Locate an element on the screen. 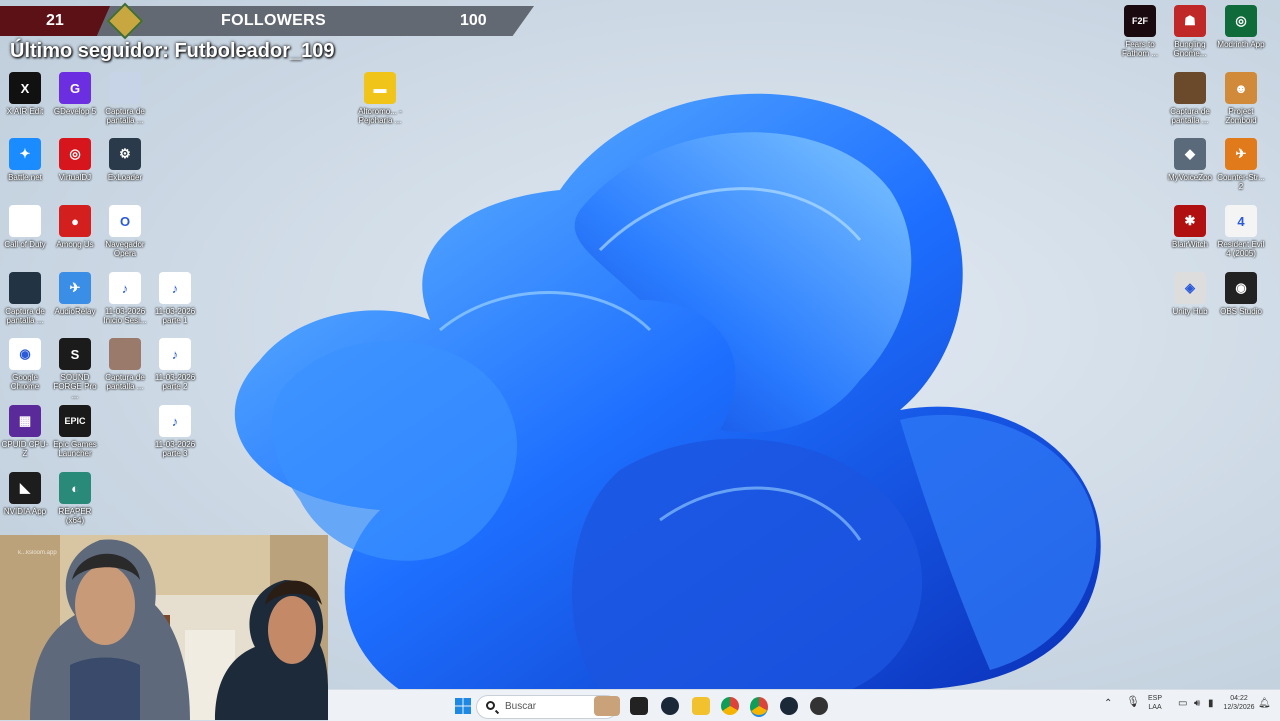 The height and width of the screenshot is (721, 1280). exloader-icon: ⚙ is located at coordinates (125, 154).